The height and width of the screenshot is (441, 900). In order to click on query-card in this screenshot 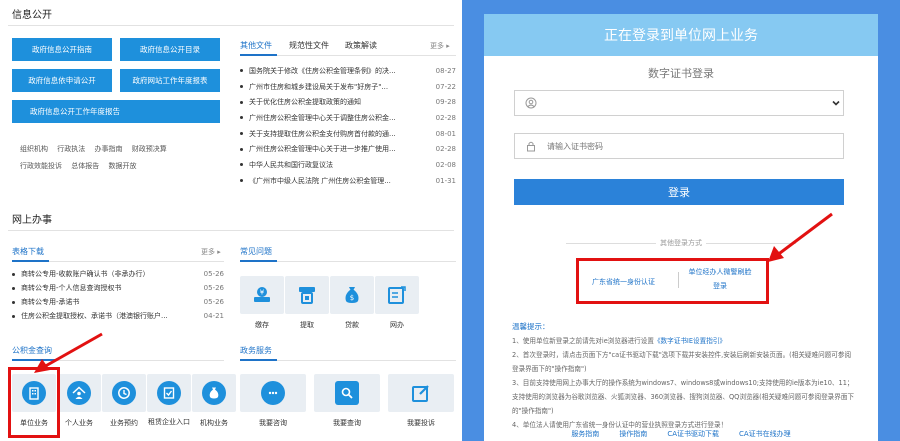, I will do `click(347, 393)`.